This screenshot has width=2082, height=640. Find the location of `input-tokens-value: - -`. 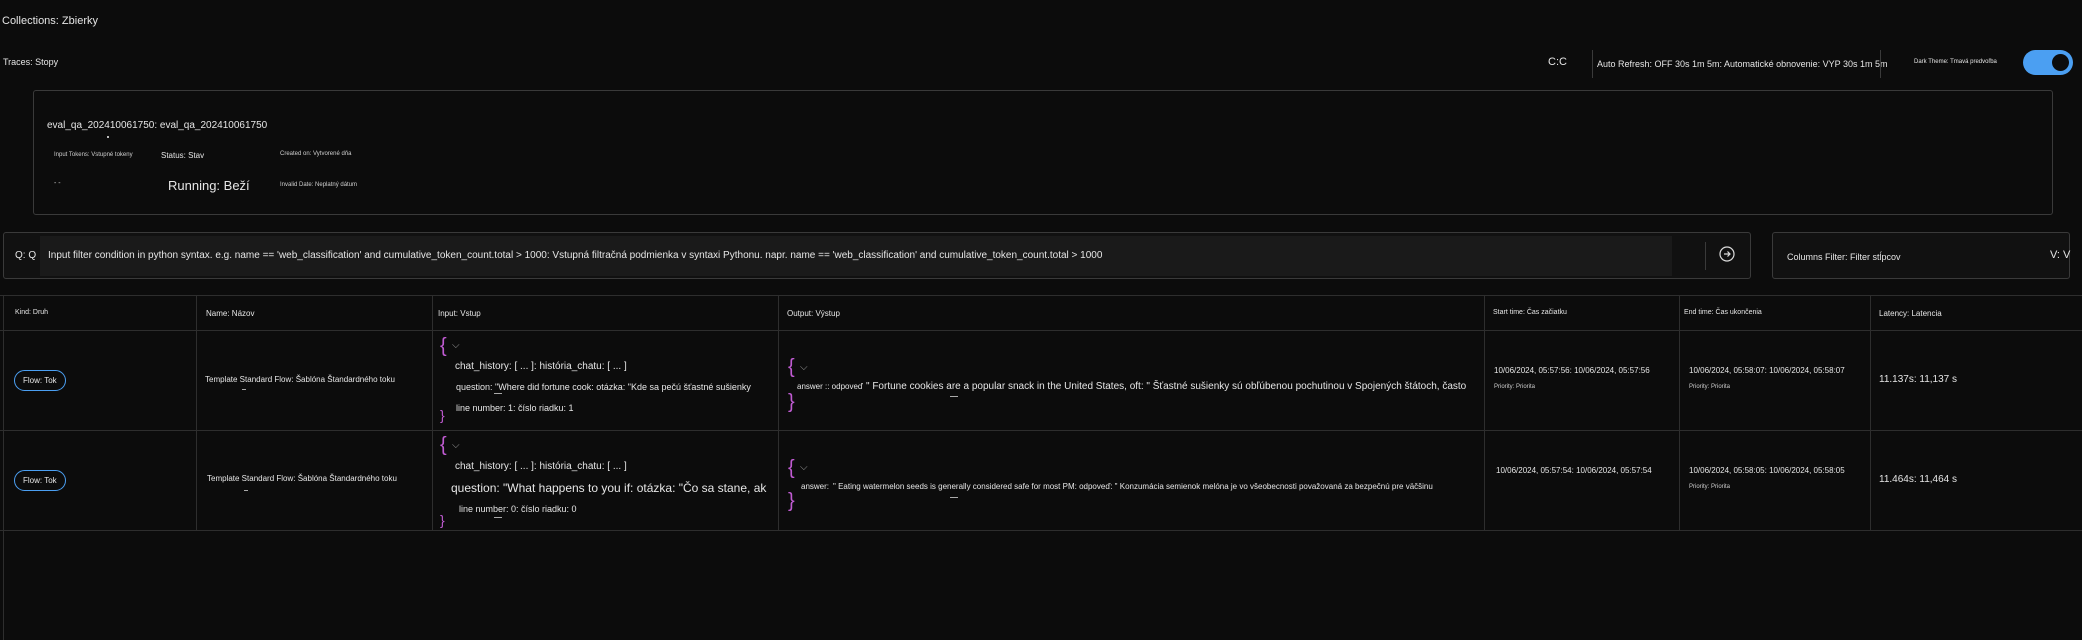

input-tokens-value: - - is located at coordinates (57, 183).